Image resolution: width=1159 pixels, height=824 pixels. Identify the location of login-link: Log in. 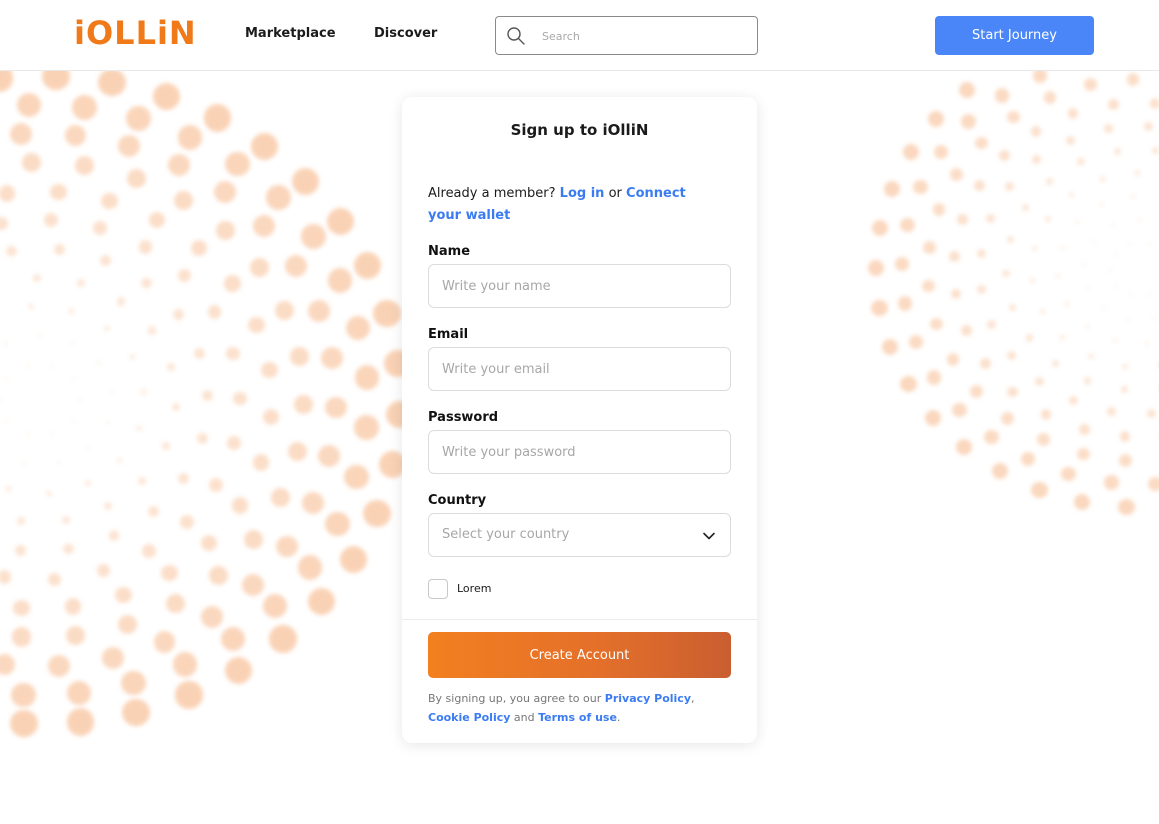
(582, 193).